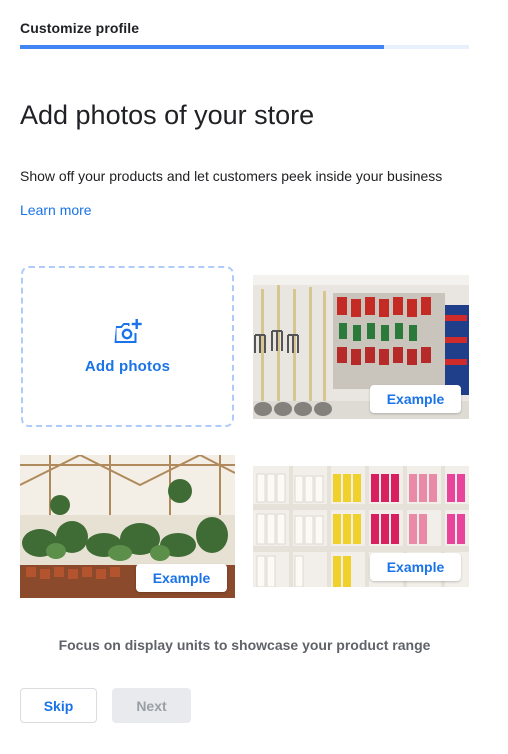  What do you see at coordinates (361, 347) in the screenshot?
I see `example-photo-hardware-store: Example` at bounding box center [361, 347].